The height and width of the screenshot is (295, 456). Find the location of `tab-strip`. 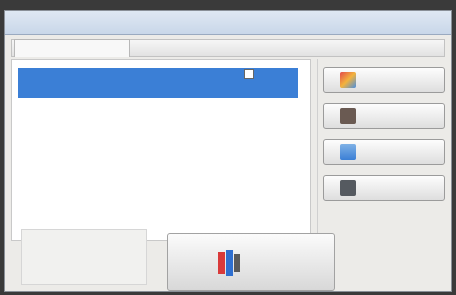

tab-strip is located at coordinates (228, 48).